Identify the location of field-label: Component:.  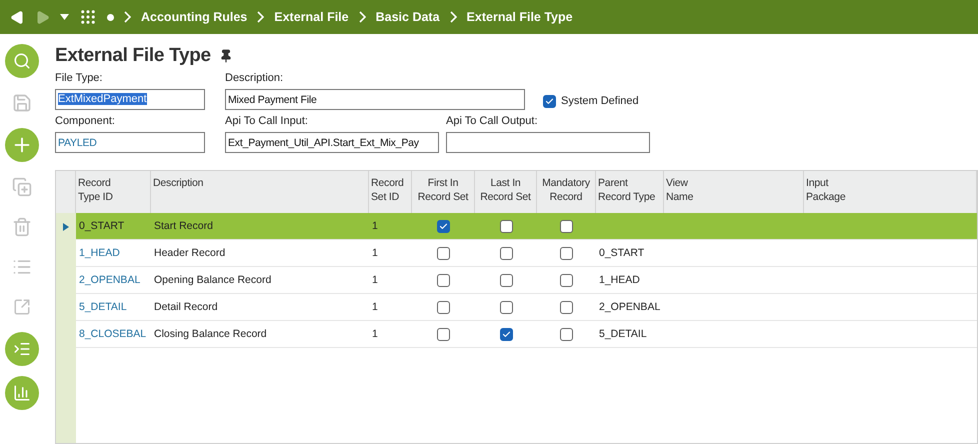
(85, 121).